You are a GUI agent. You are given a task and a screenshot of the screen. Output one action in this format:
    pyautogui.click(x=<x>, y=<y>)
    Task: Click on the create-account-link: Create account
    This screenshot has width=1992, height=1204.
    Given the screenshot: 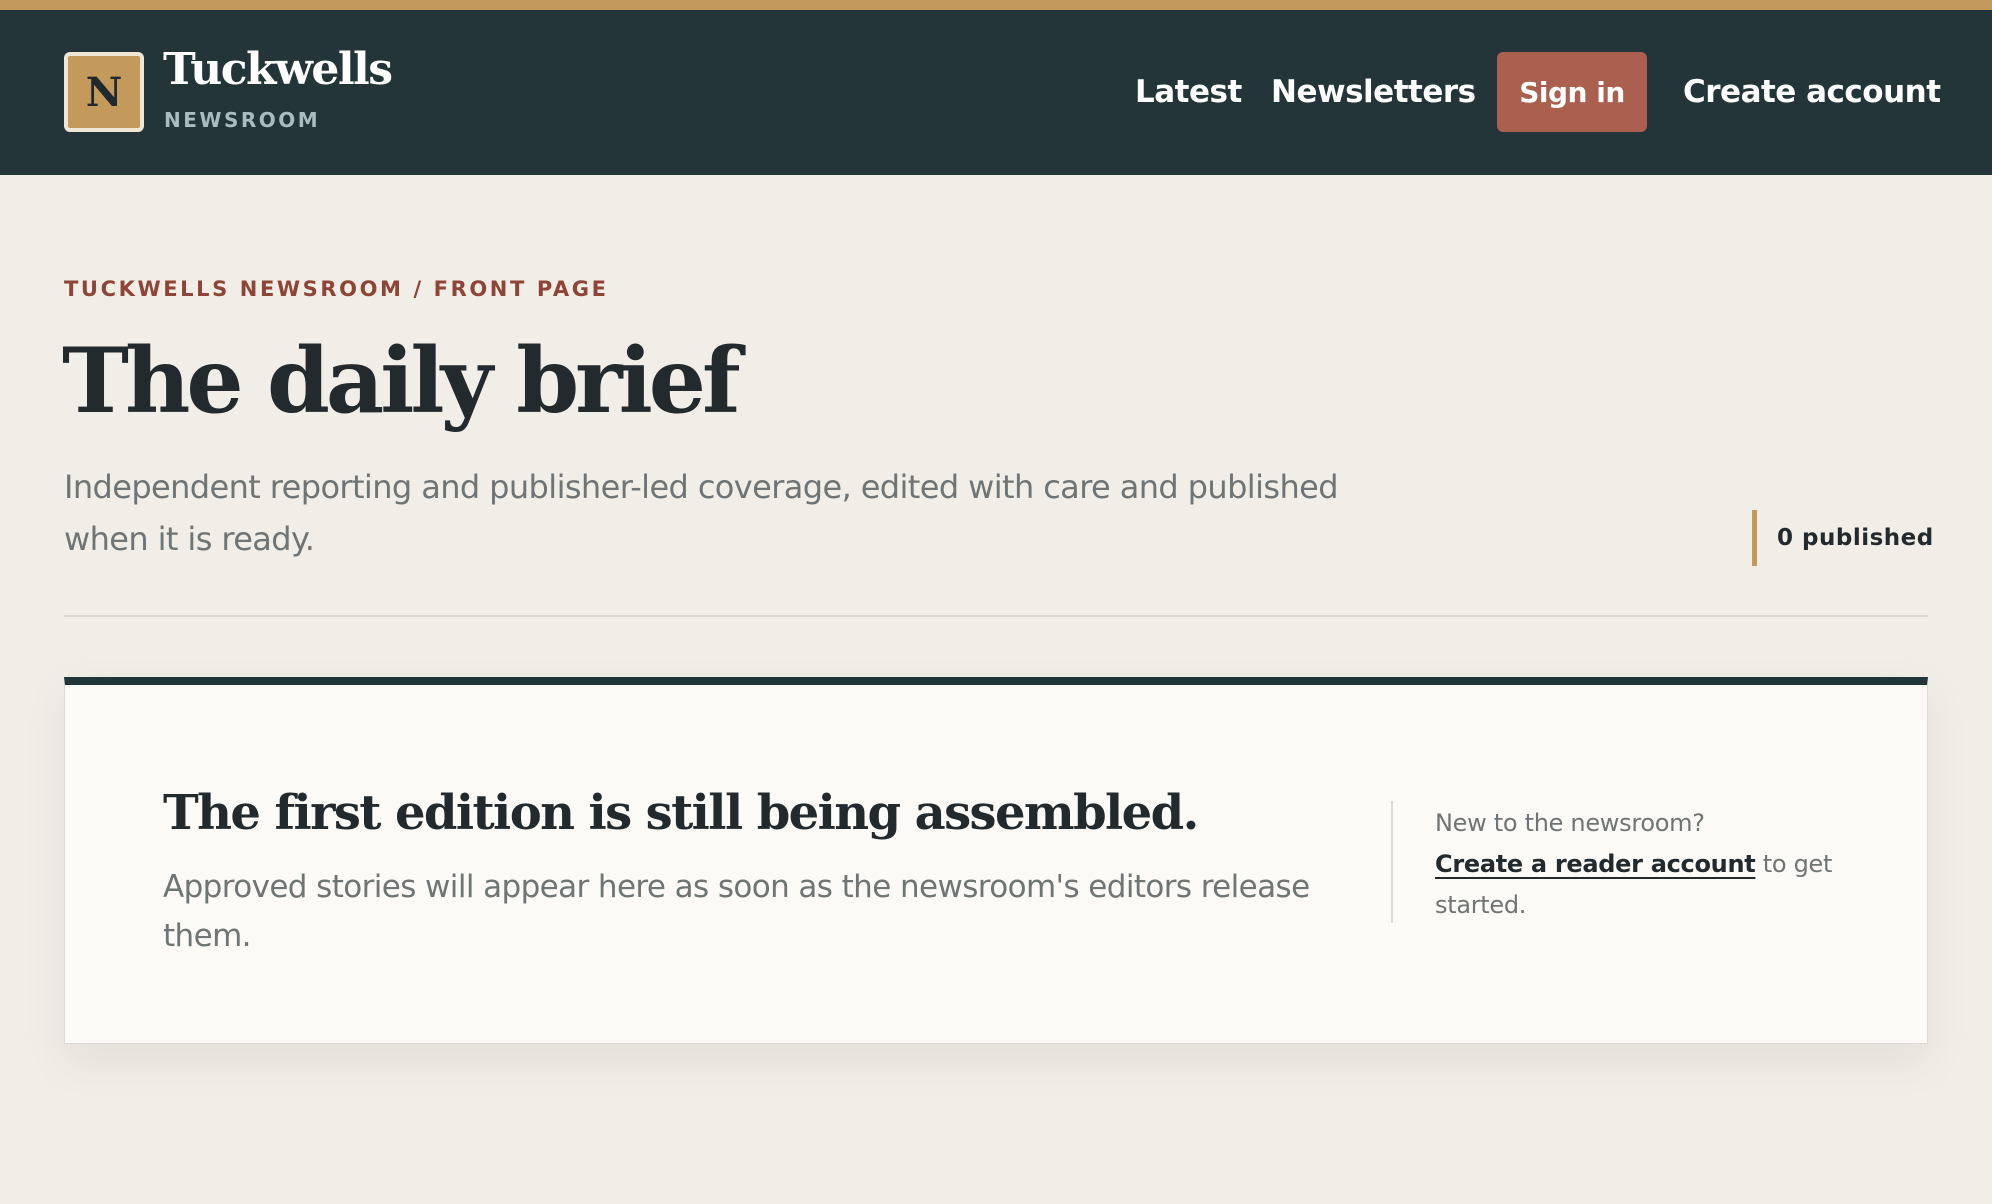 What is the action you would take?
    pyautogui.click(x=1812, y=92)
    